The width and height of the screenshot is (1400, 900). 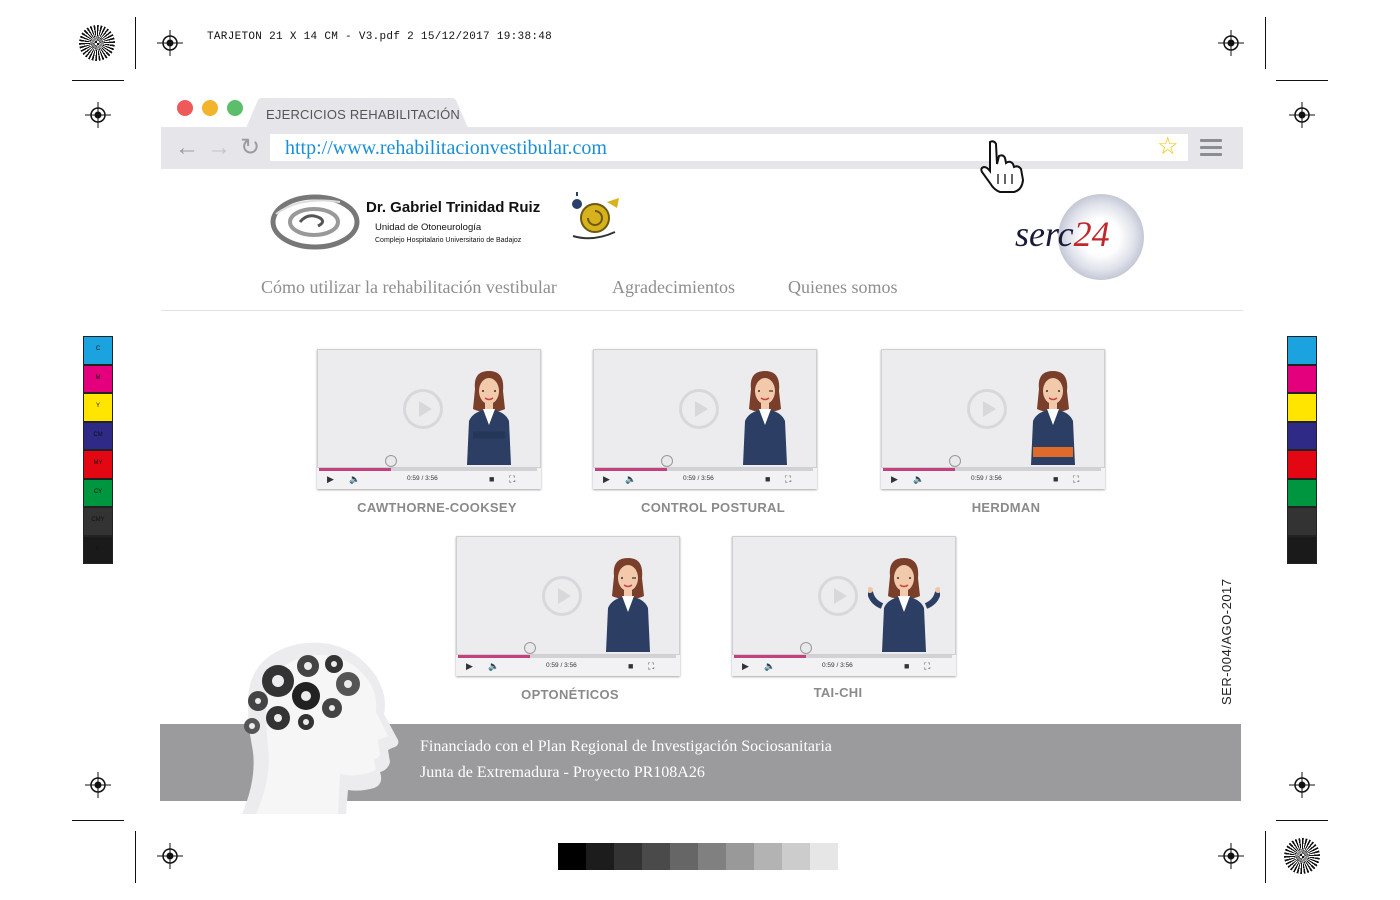 I want to click on back-arrow-icon: ←, so click(x=187, y=148).